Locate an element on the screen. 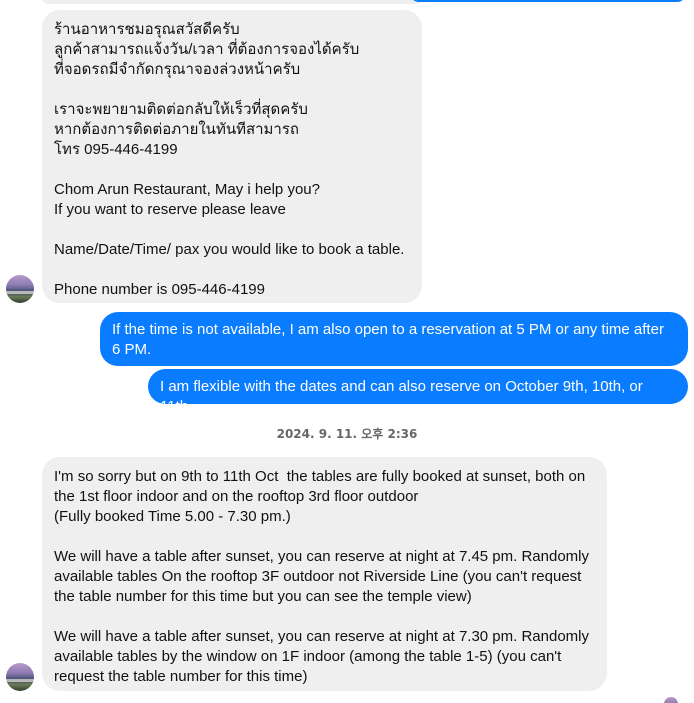  previous-incoming-message-edge is located at coordinates (232, 2).